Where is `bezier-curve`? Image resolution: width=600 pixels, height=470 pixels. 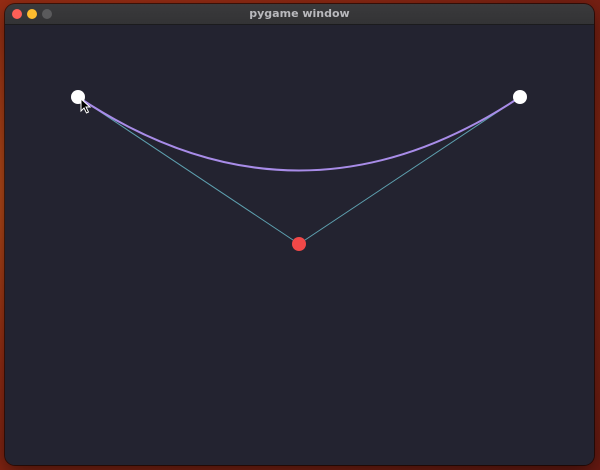 bezier-curve is located at coordinates (299, 134).